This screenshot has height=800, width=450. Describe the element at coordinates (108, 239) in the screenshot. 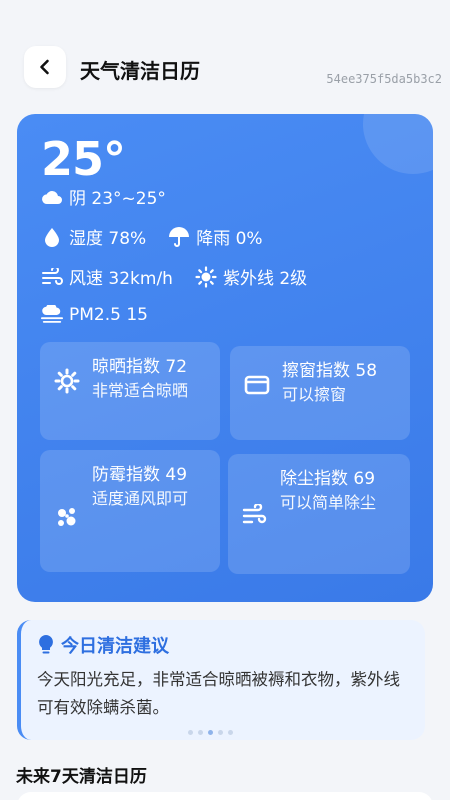

I see `humidity-text: 湿度 78%` at that location.